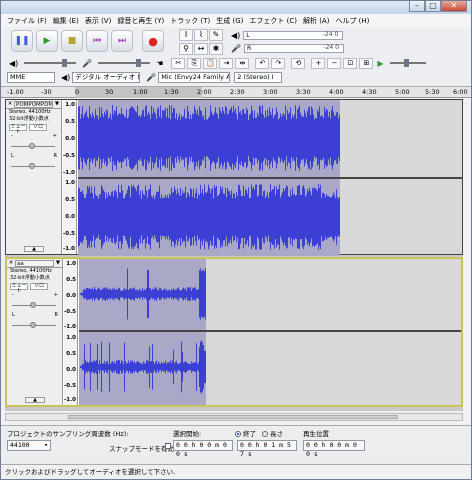 The width and height of the screenshot is (472, 480). What do you see at coordinates (236, 48) in the screenshot?
I see `microphone-icon: 🎤` at bounding box center [236, 48].